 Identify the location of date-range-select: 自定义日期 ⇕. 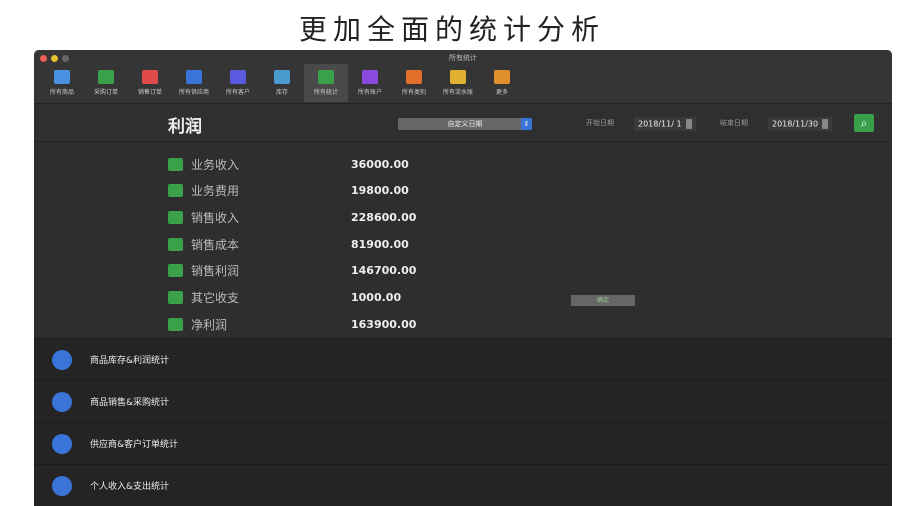
(465, 124).